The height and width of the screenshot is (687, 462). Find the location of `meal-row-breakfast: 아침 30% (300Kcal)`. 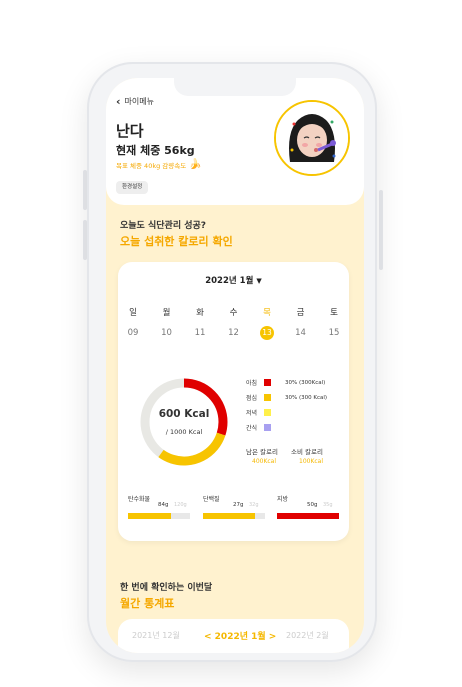

meal-row-breakfast: 아침 30% (300Kcal) is located at coordinates (286, 382).